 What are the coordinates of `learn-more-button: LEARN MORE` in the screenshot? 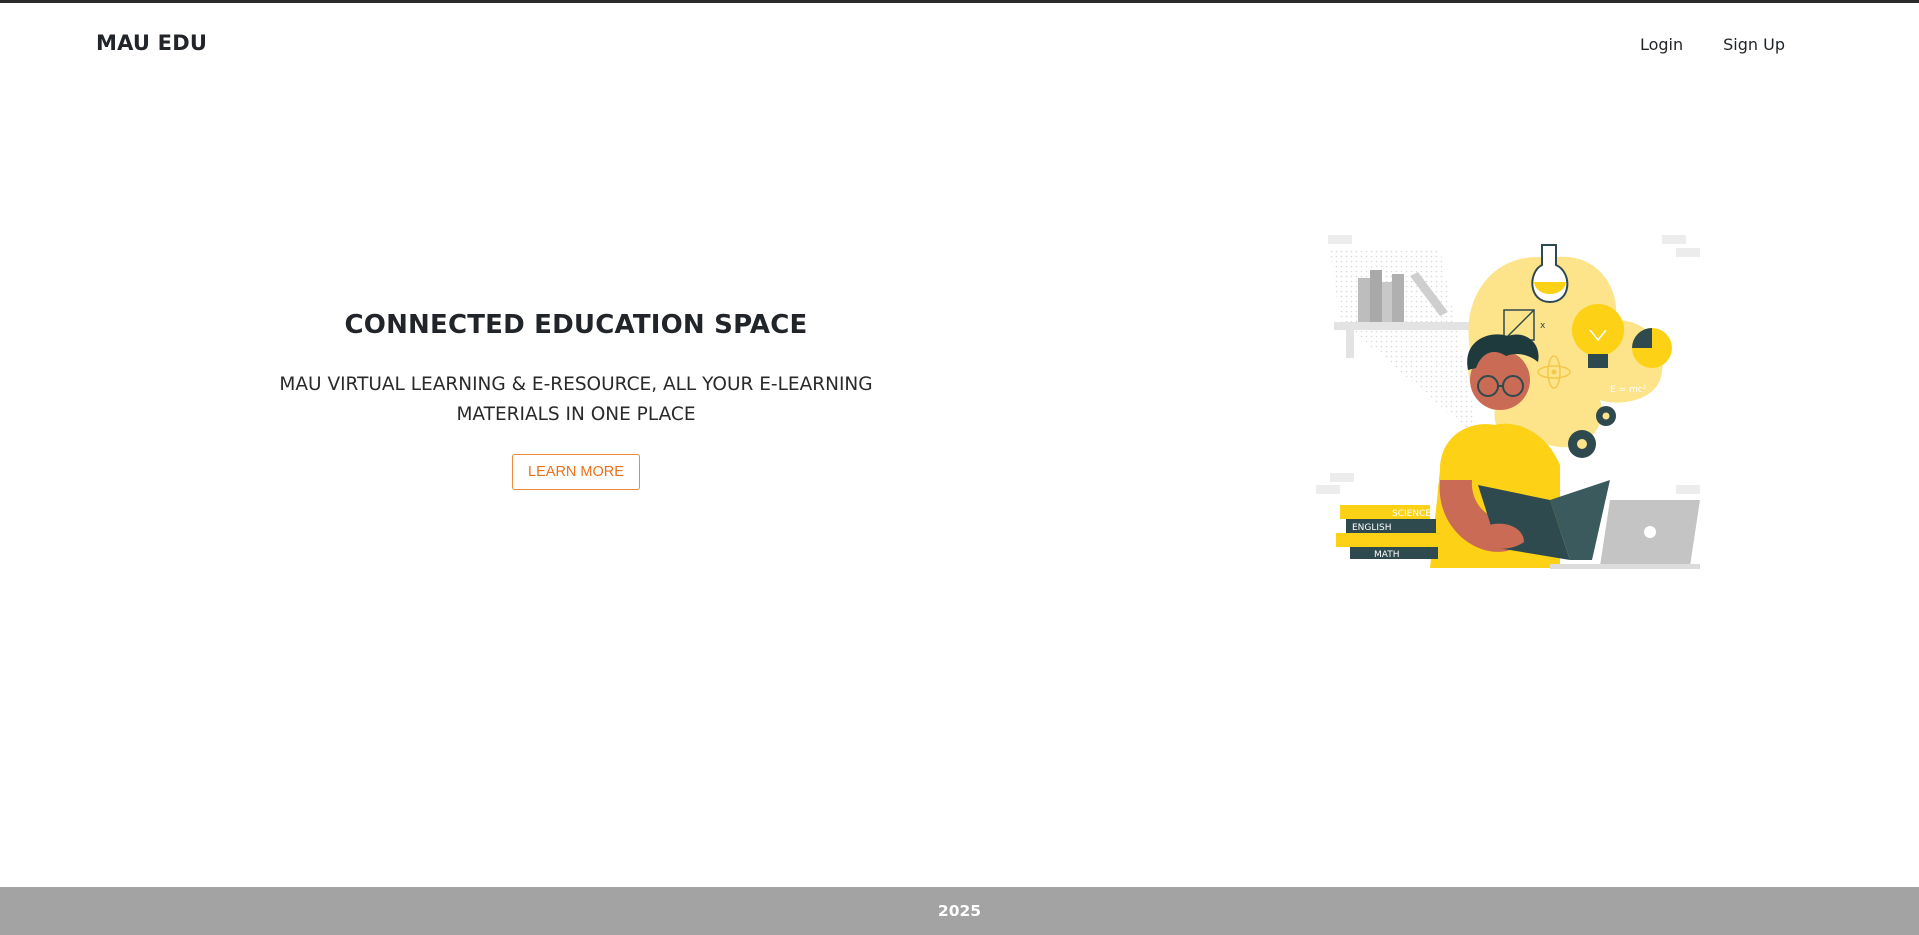 It's located at (576, 472).